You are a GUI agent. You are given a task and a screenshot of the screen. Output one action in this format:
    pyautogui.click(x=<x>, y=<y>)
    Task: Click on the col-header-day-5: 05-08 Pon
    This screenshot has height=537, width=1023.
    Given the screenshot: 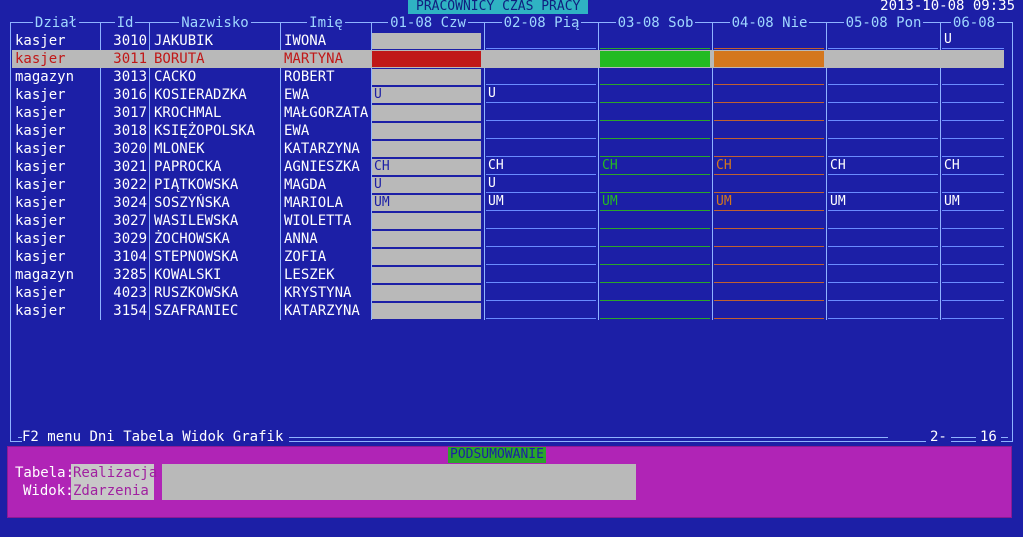 What is the action you would take?
    pyautogui.click(x=883, y=23)
    